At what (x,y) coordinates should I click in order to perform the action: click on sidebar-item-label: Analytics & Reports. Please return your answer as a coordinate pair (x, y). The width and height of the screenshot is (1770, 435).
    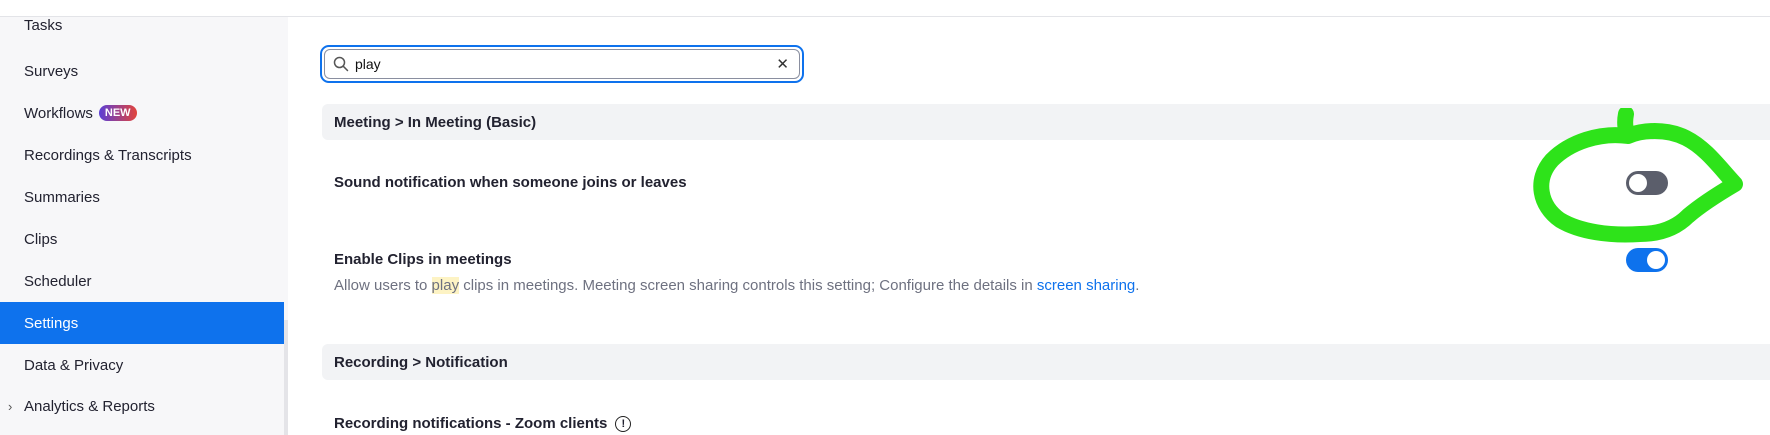
    Looking at the image, I should click on (89, 406).